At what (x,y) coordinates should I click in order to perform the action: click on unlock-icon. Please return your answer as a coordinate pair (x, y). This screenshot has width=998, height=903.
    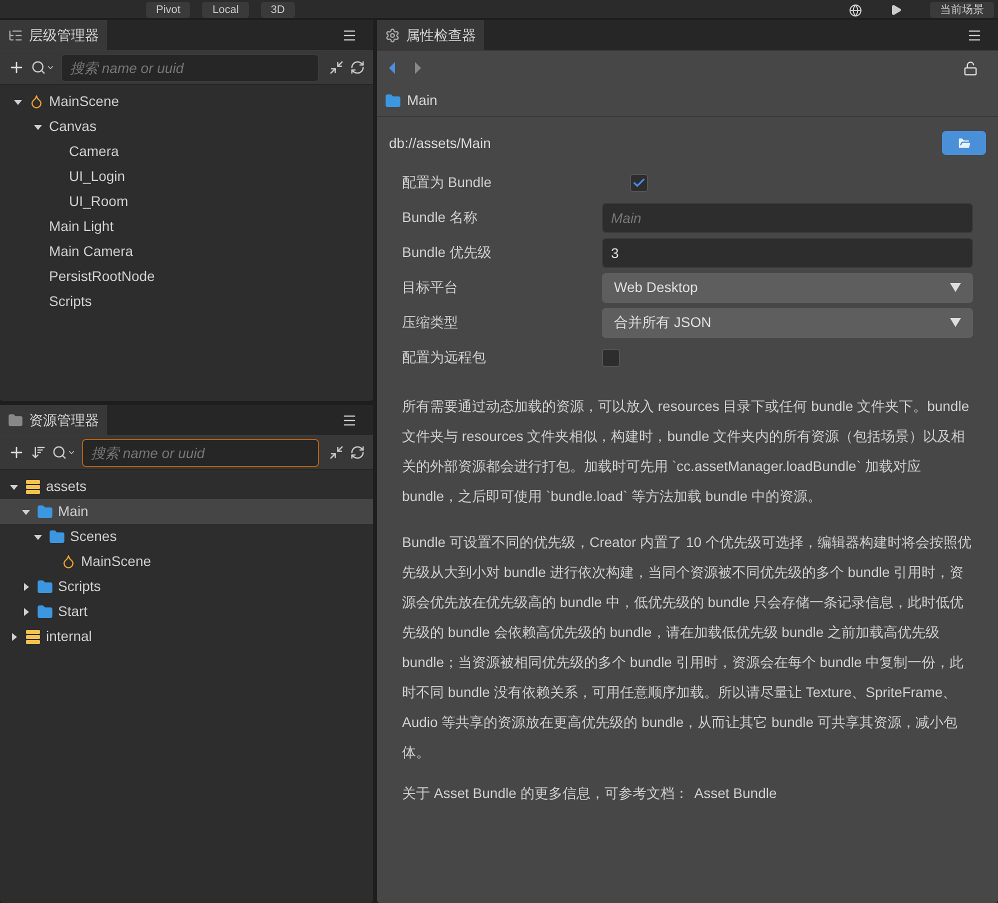
    Looking at the image, I should click on (970, 68).